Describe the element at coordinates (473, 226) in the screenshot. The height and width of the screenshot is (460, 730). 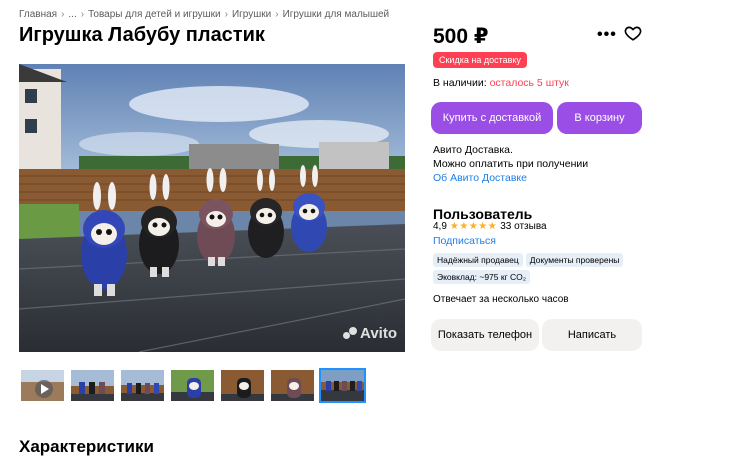
I see `rating-stars-icon: ★★★★★` at that location.